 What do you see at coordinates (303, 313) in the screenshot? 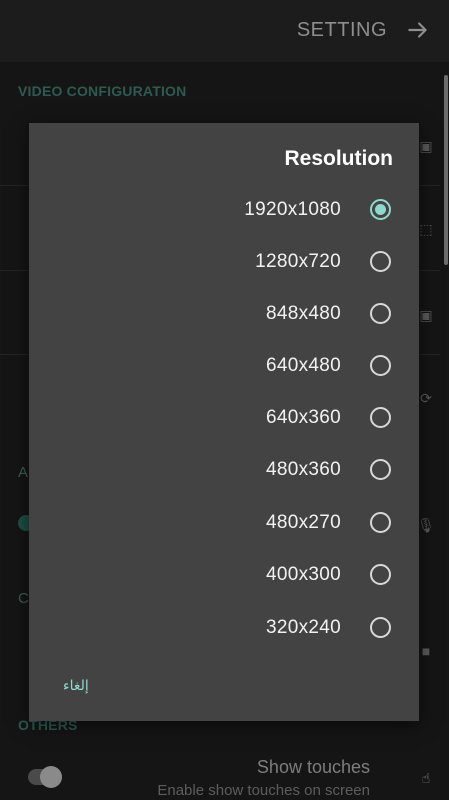
I see `resolution-option-label: 848x480` at bounding box center [303, 313].